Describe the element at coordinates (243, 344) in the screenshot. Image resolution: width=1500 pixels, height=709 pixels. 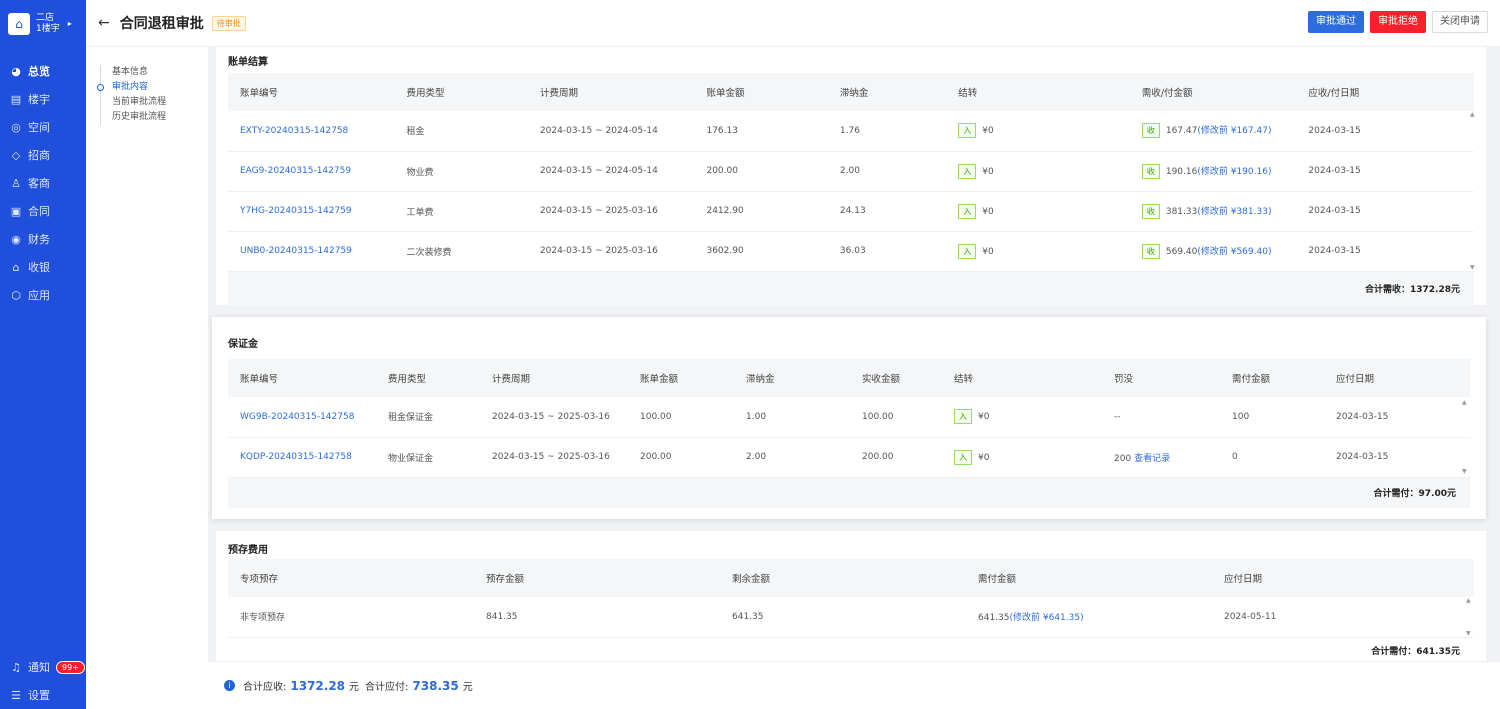
I see `section-title: 保证金` at that location.